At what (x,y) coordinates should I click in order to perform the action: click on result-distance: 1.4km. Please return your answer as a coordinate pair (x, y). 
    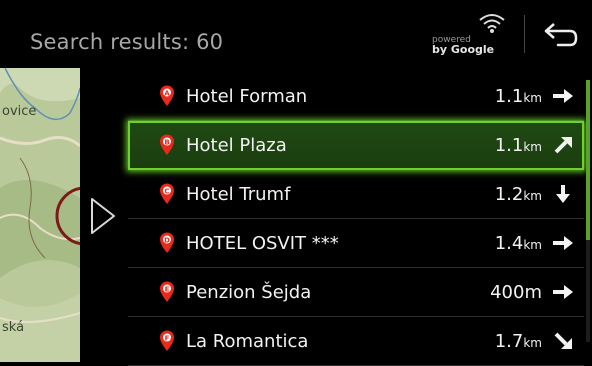
    Looking at the image, I should click on (518, 243).